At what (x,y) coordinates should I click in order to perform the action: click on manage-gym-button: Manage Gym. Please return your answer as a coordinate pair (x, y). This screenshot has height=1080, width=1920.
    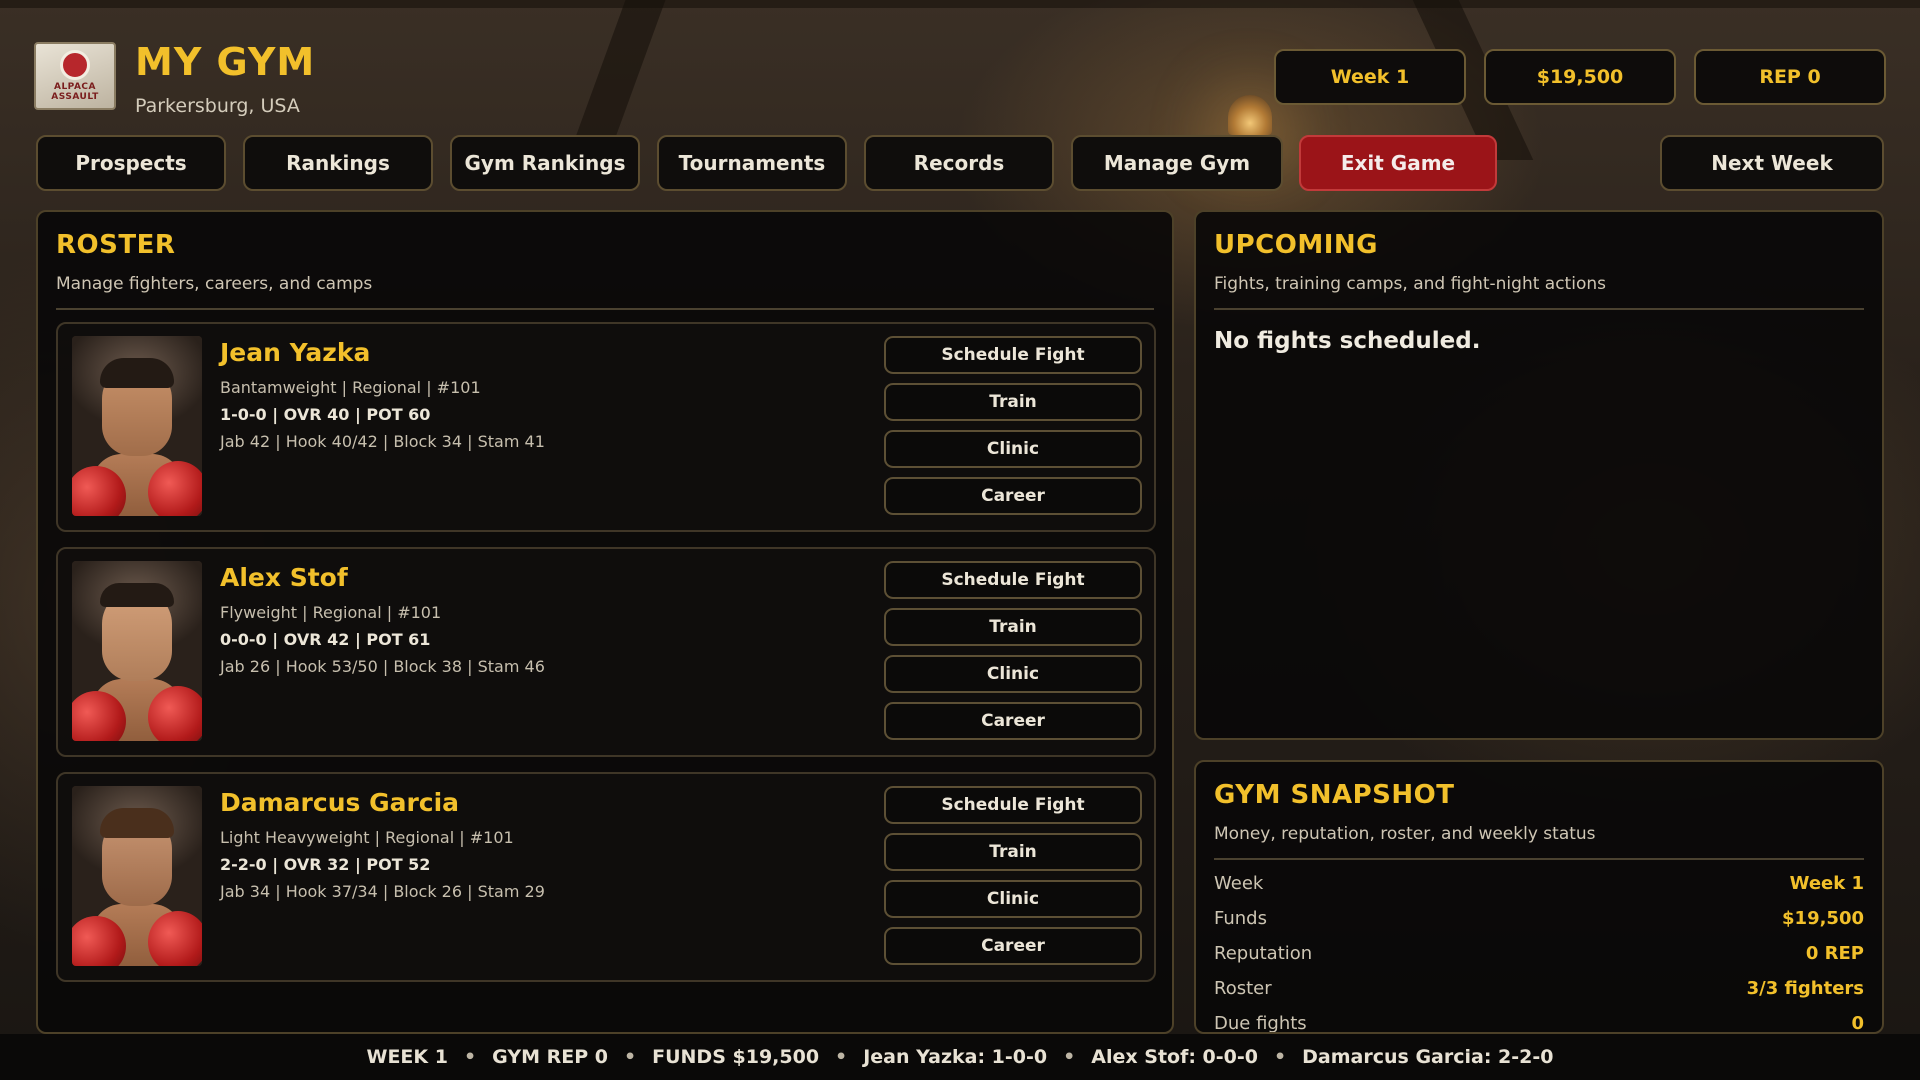
    Looking at the image, I should click on (1177, 163).